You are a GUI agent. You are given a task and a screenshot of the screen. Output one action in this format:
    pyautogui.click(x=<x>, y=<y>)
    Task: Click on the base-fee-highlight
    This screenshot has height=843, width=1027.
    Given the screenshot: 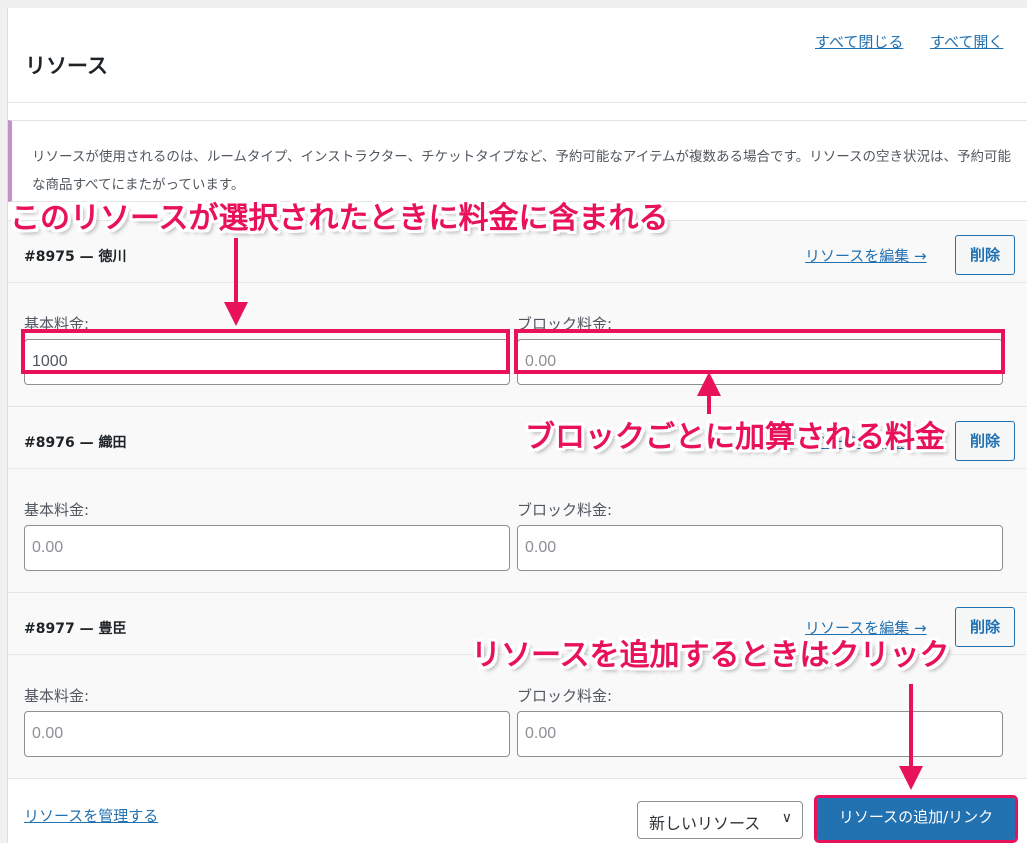 What is the action you would take?
    pyautogui.click(x=265, y=351)
    